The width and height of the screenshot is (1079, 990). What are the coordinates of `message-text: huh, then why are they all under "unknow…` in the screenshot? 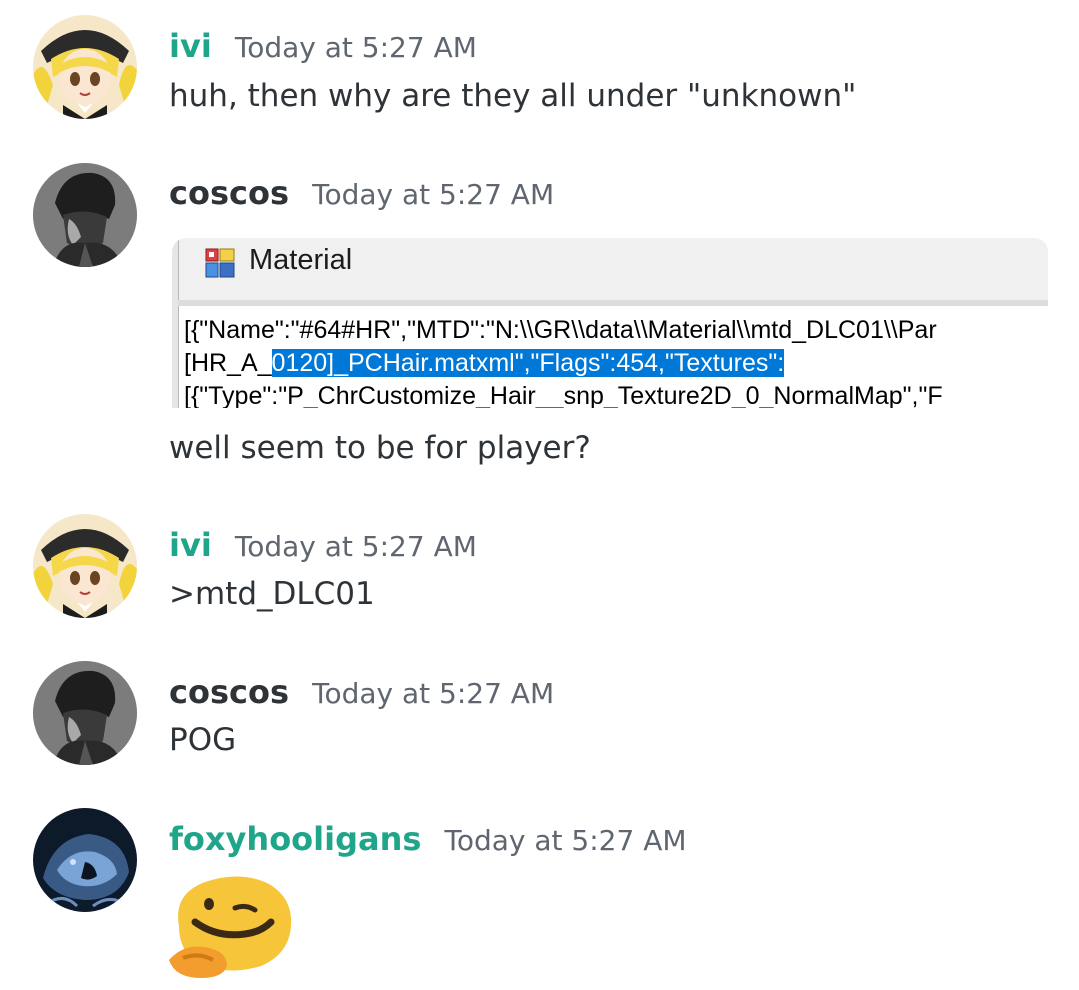 It's located at (513, 96).